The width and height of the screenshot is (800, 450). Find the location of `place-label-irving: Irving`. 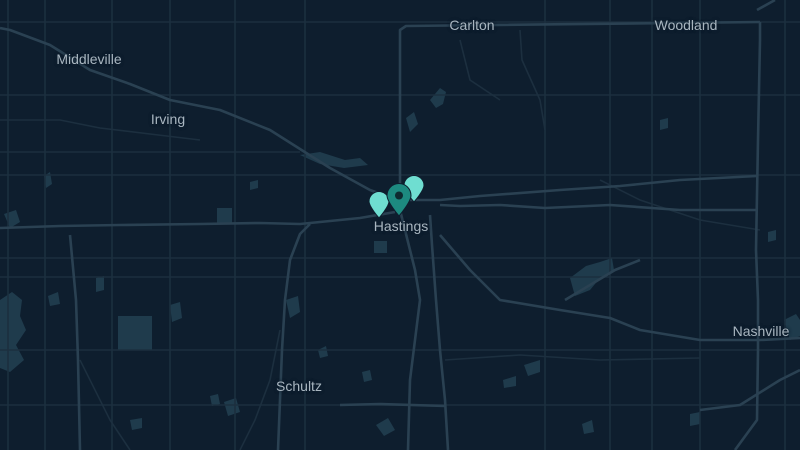

place-label-irving: Irving is located at coordinates (168, 119).